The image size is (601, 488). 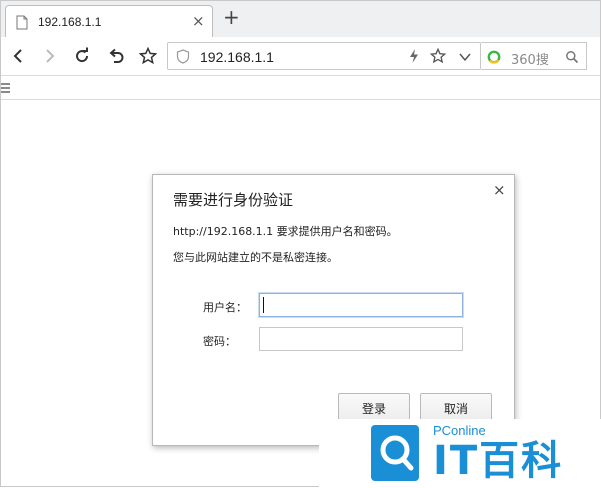 What do you see at coordinates (255, 257) in the screenshot?
I see `dialog-warning: 您与此网站建立的不是私密连接。` at bounding box center [255, 257].